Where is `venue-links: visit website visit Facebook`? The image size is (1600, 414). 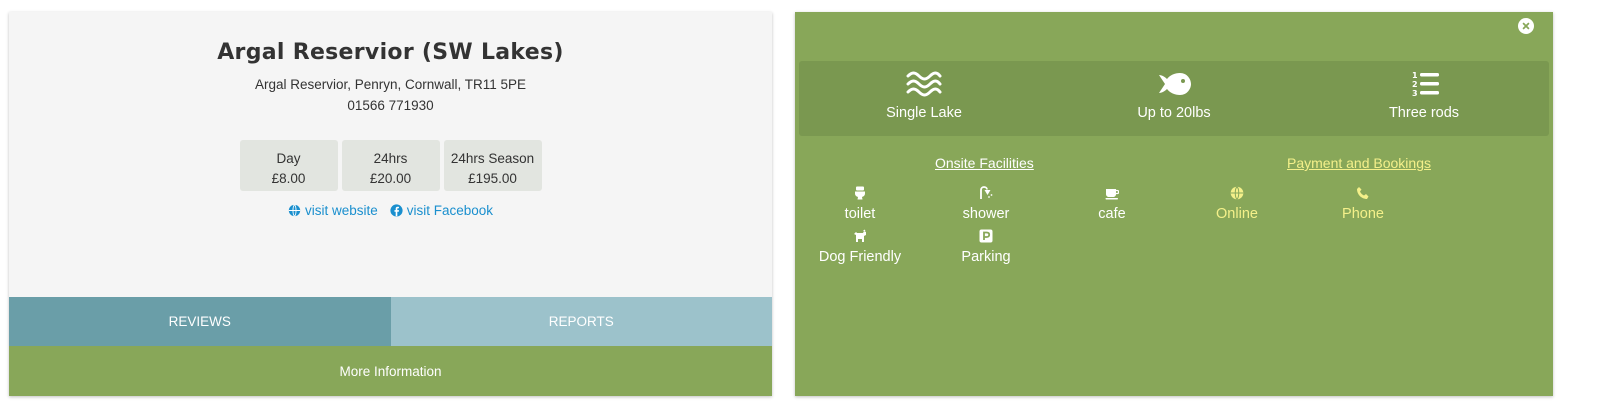
venue-links: visit website visit Facebook is located at coordinates (390, 210).